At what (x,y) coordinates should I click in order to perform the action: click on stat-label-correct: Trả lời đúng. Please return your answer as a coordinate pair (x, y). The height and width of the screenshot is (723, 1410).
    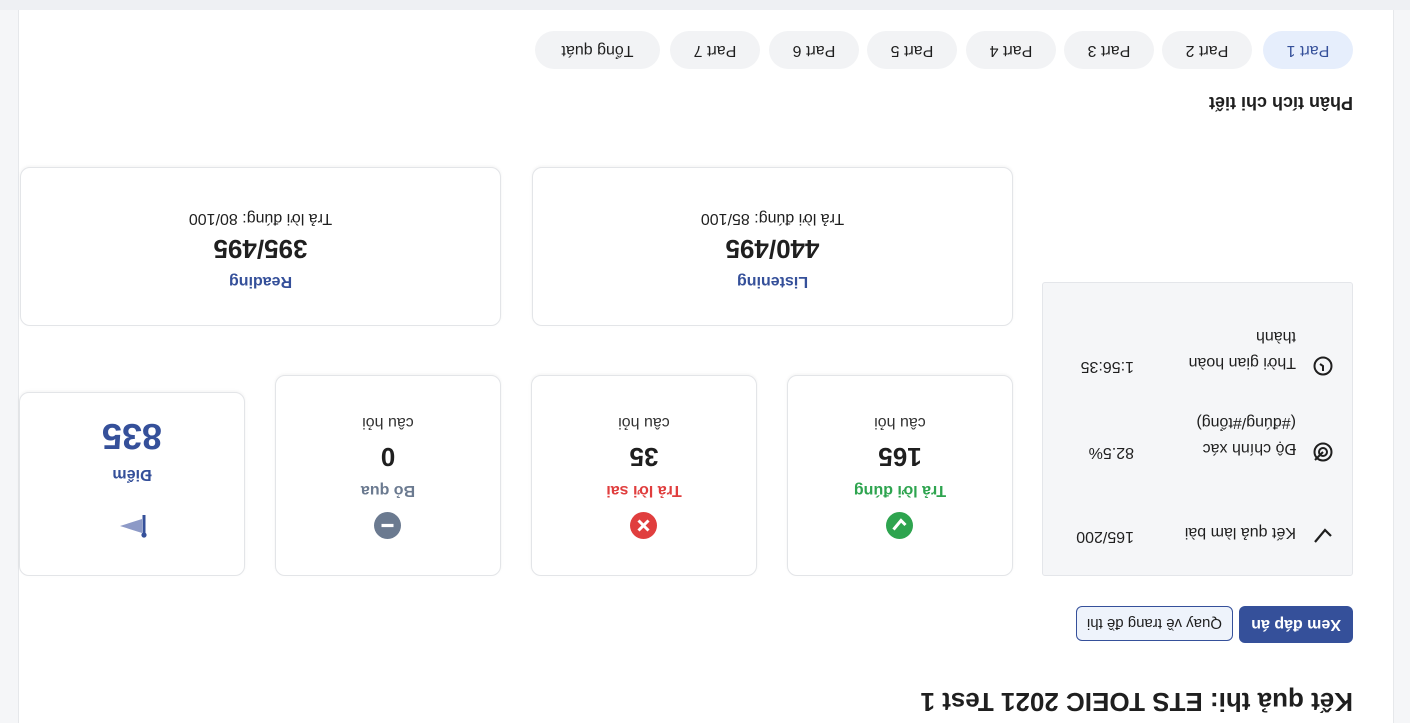
    Looking at the image, I should click on (900, 490).